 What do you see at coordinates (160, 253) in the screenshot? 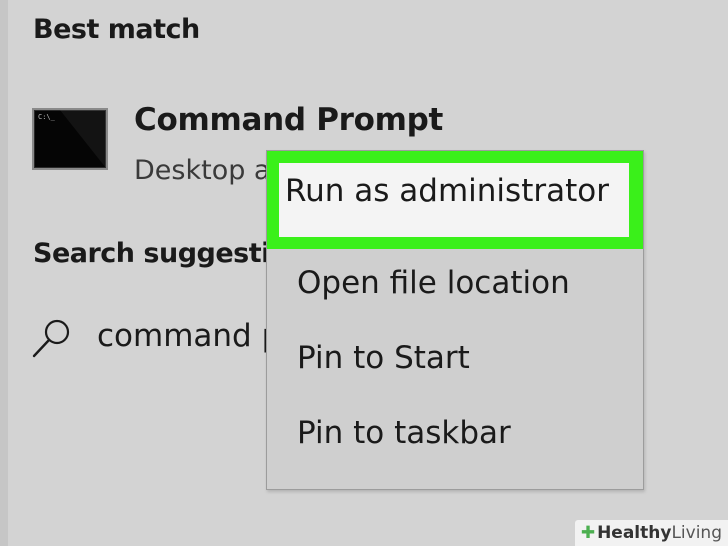
I see `search-suggestions-heading: Search suggestio` at bounding box center [160, 253].